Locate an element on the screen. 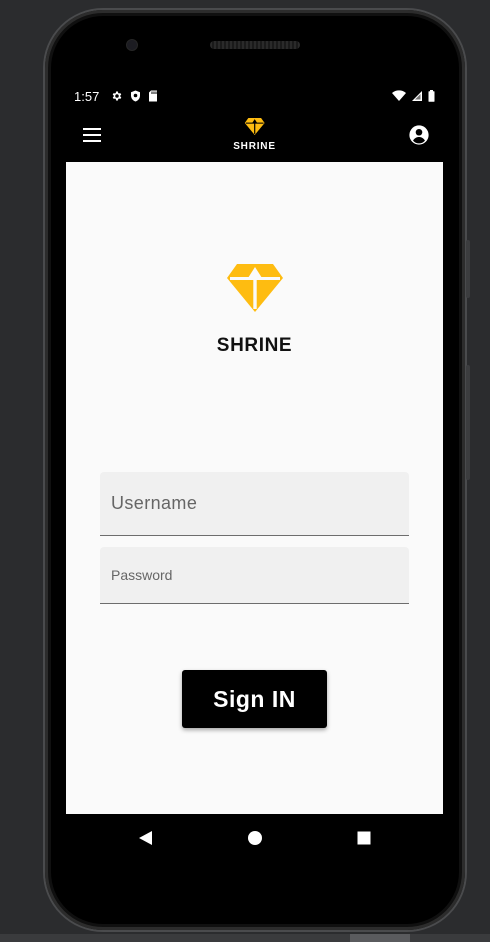 The width and height of the screenshot is (490, 942). battery-icon is located at coordinates (431, 96).